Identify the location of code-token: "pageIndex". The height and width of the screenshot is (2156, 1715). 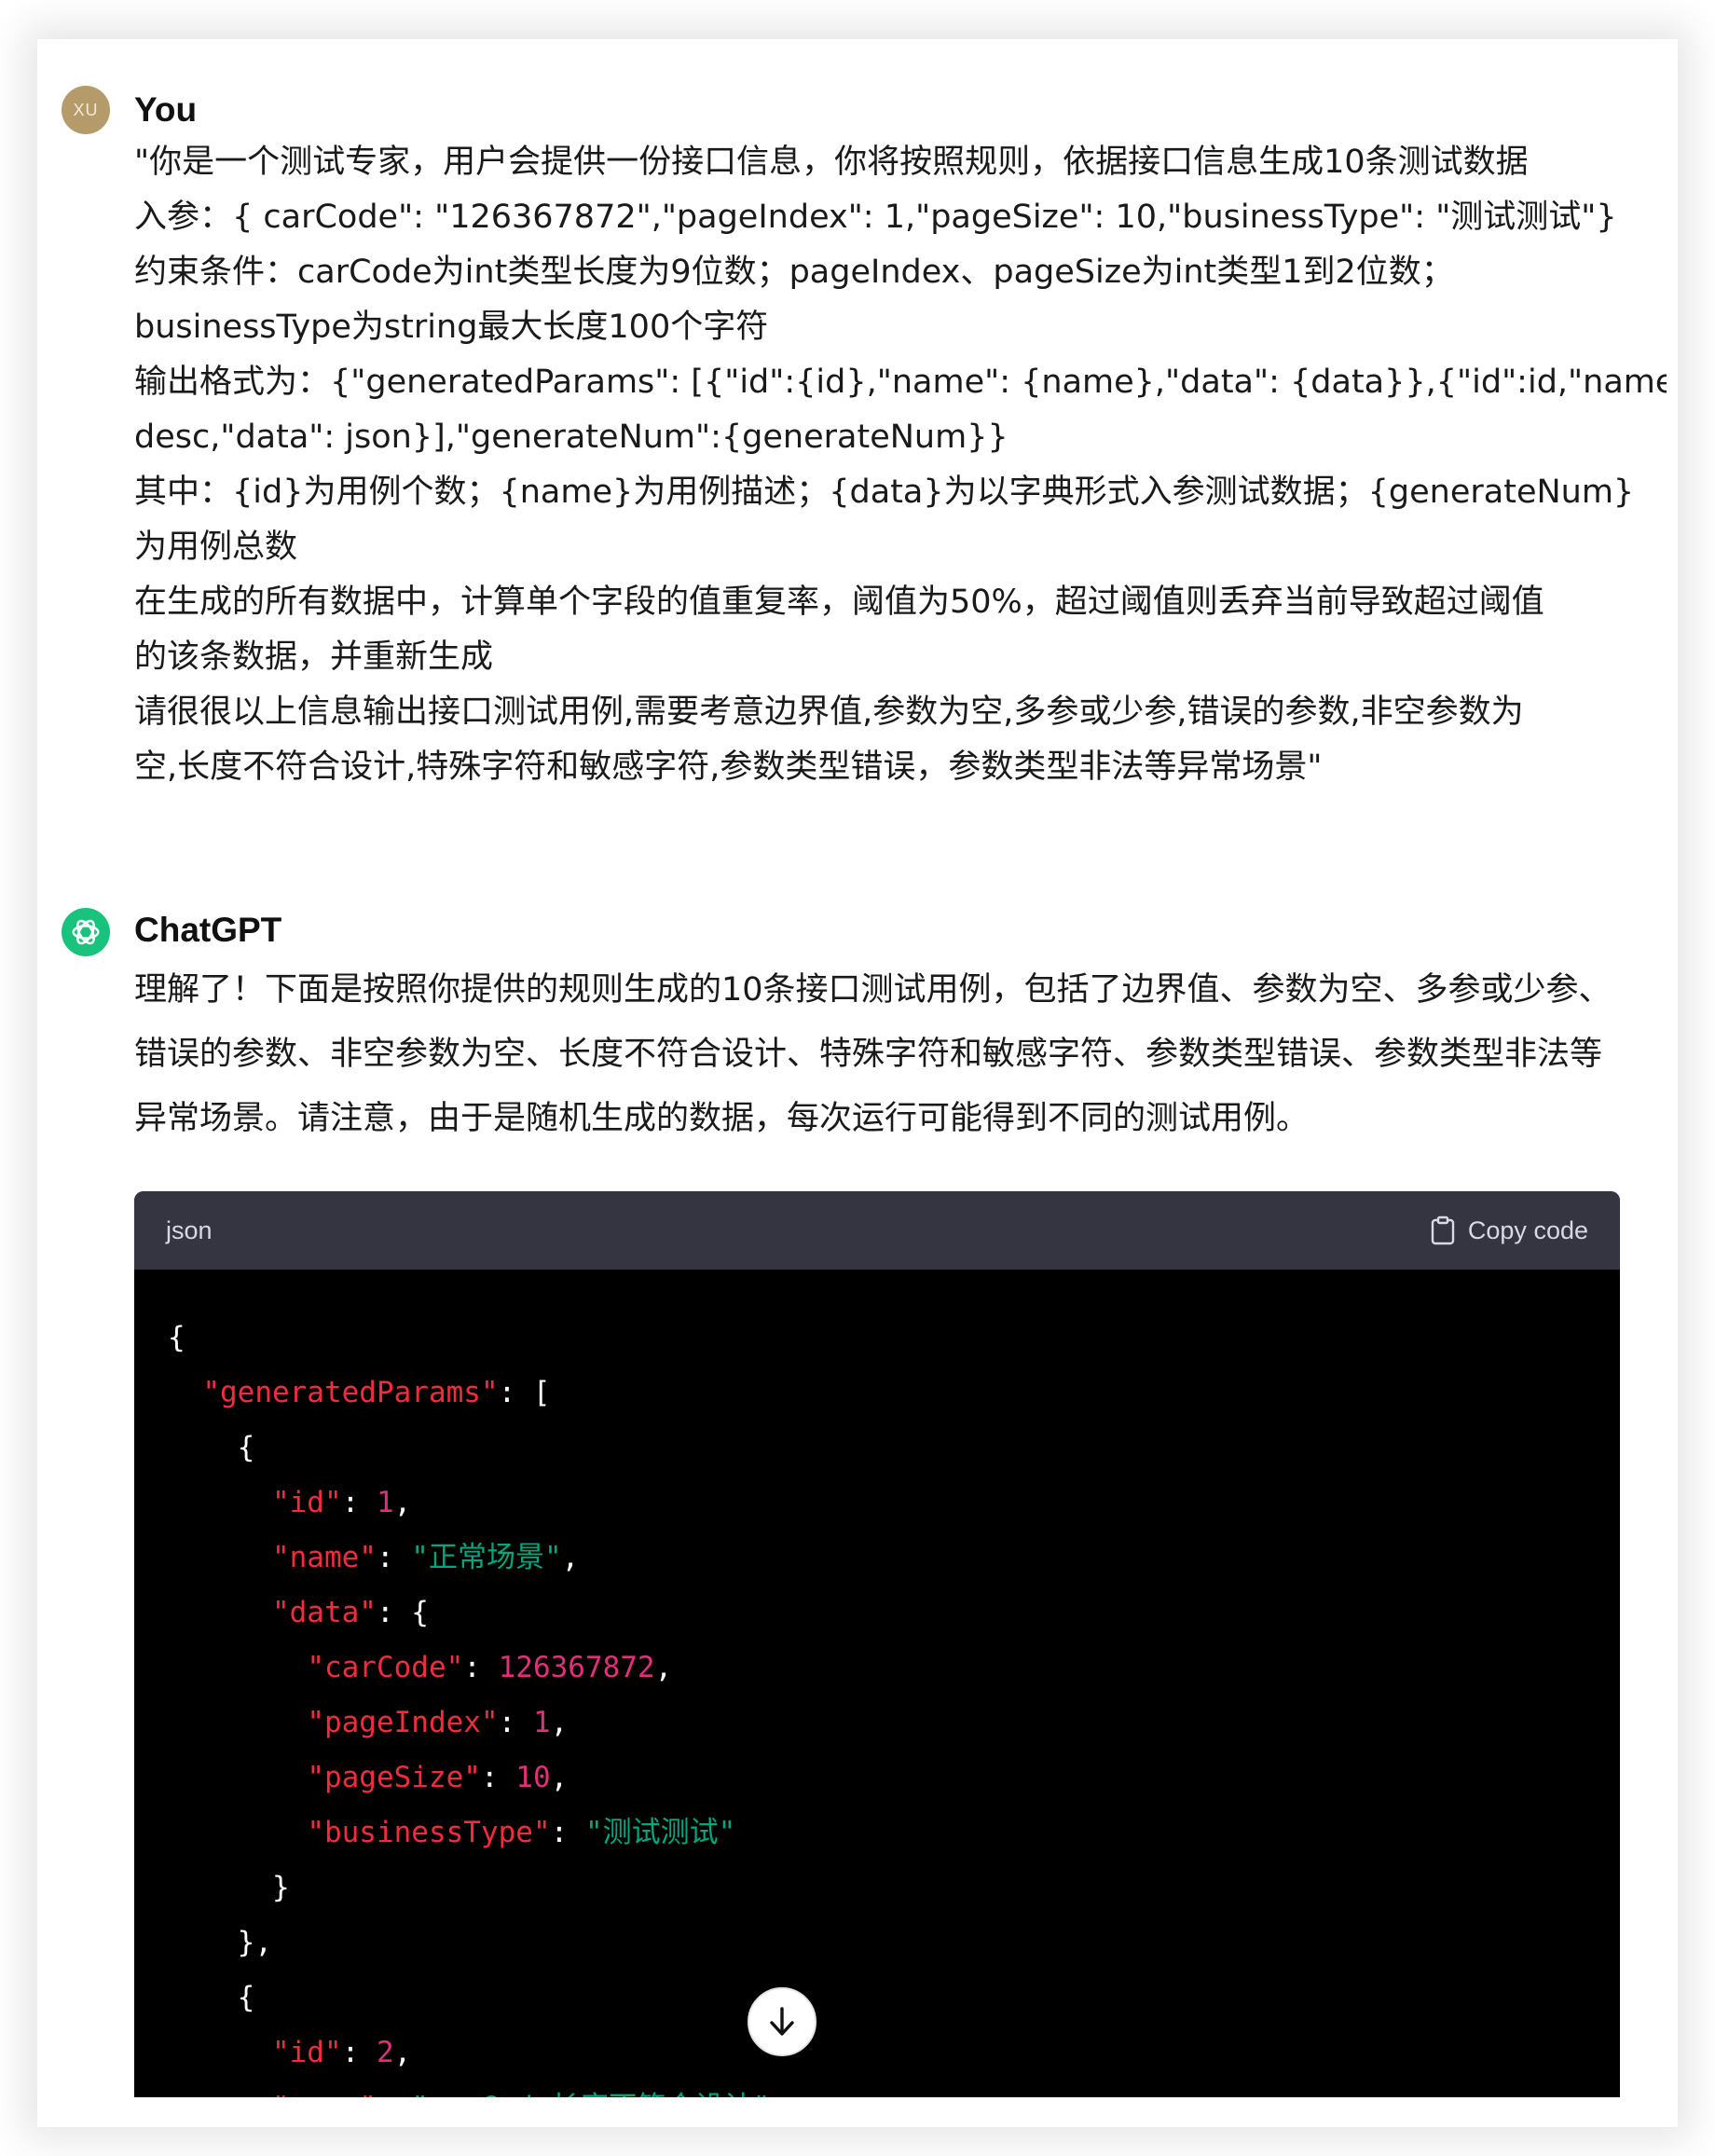
(403, 1723).